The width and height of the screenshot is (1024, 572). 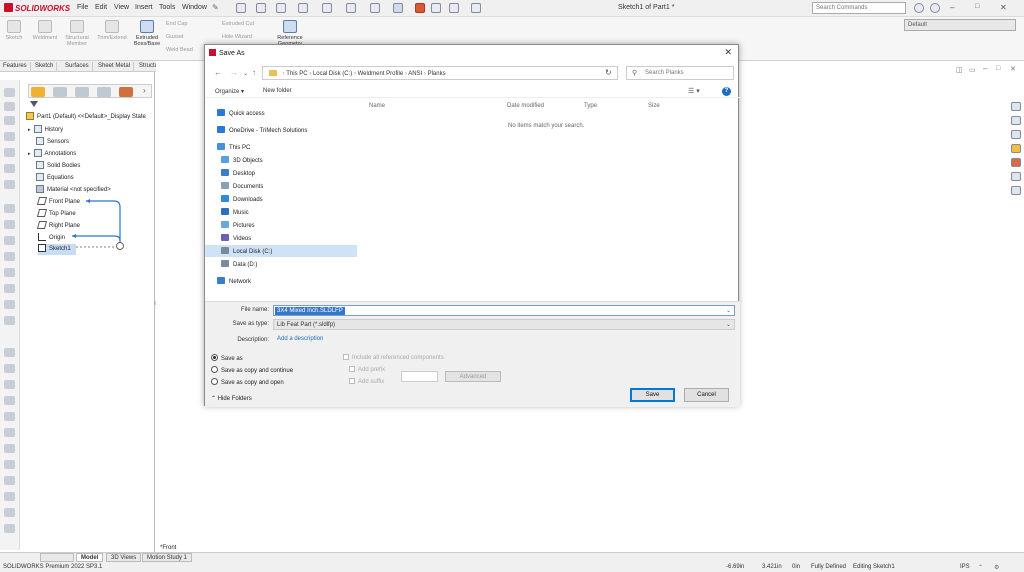 I want to click on nav-desktop: Desktop, so click(x=281, y=173).